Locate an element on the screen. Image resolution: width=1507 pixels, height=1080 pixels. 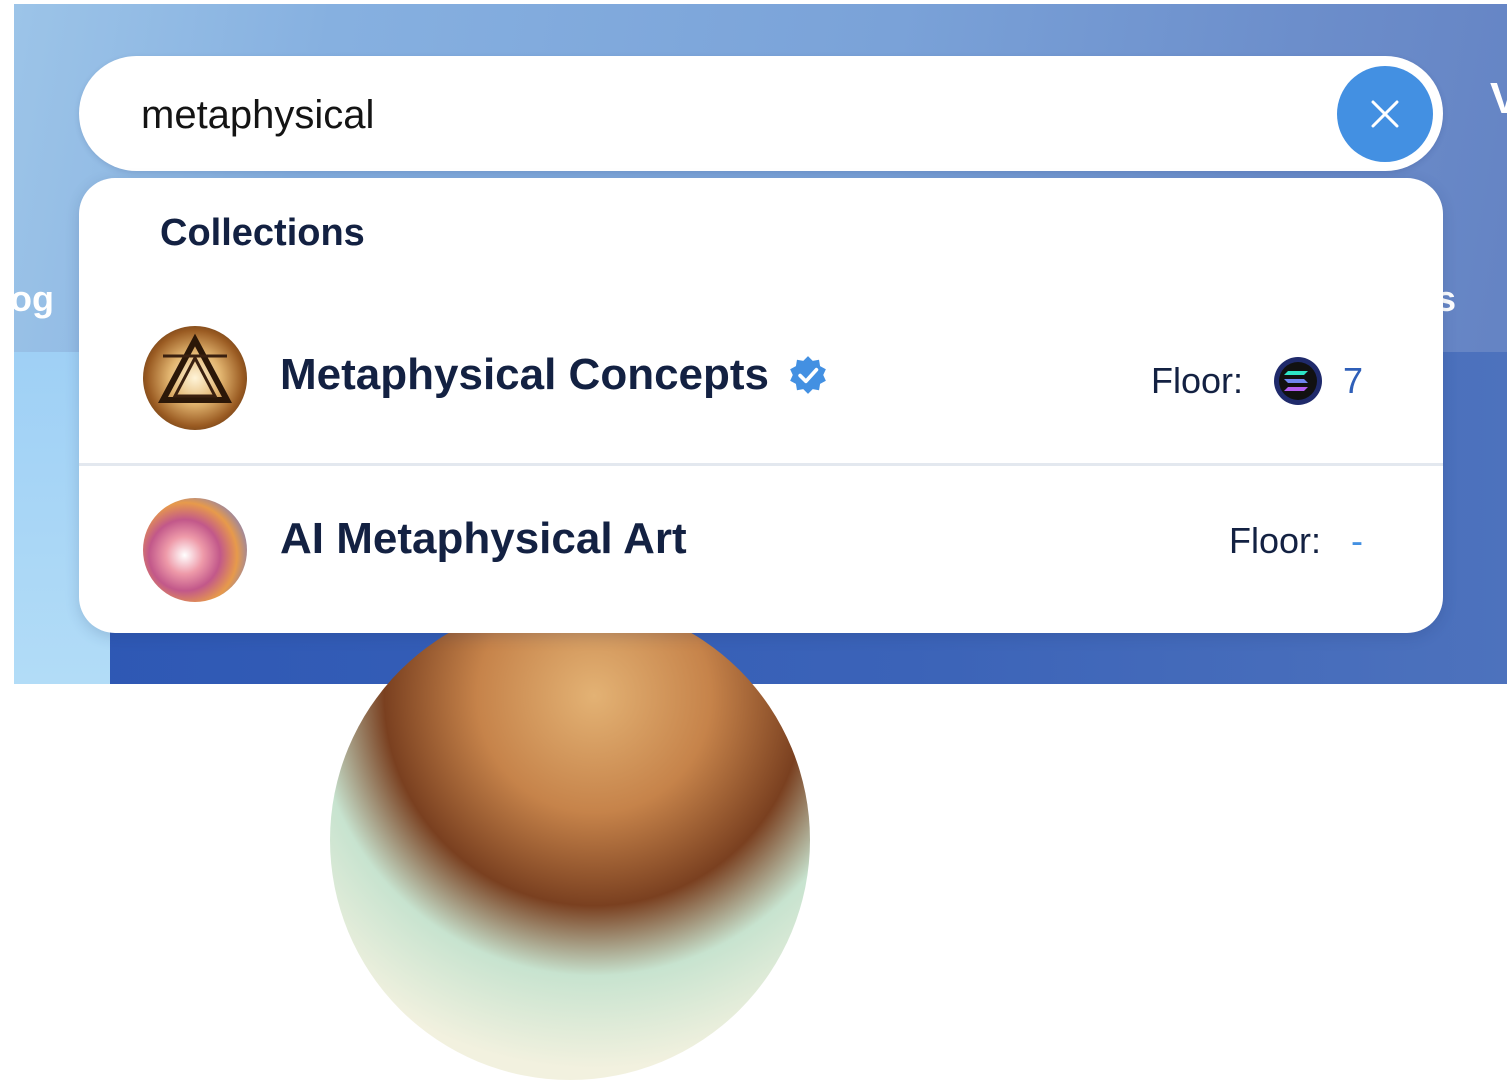
collection-result-metaphysical-concepts: Metaphysical Concepts Floor: 7 is located at coordinates (761, 380).